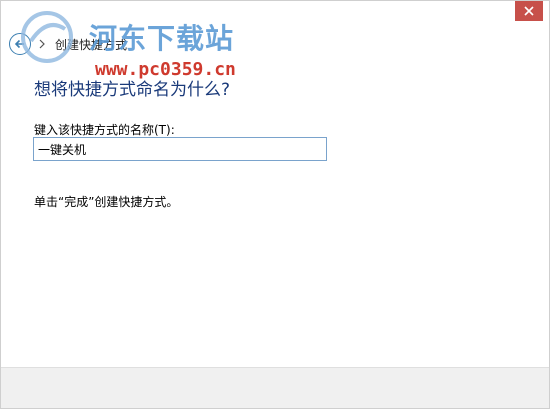  I want to click on page-heading: 想将快捷方式命名为什么?, so click(132, 90).